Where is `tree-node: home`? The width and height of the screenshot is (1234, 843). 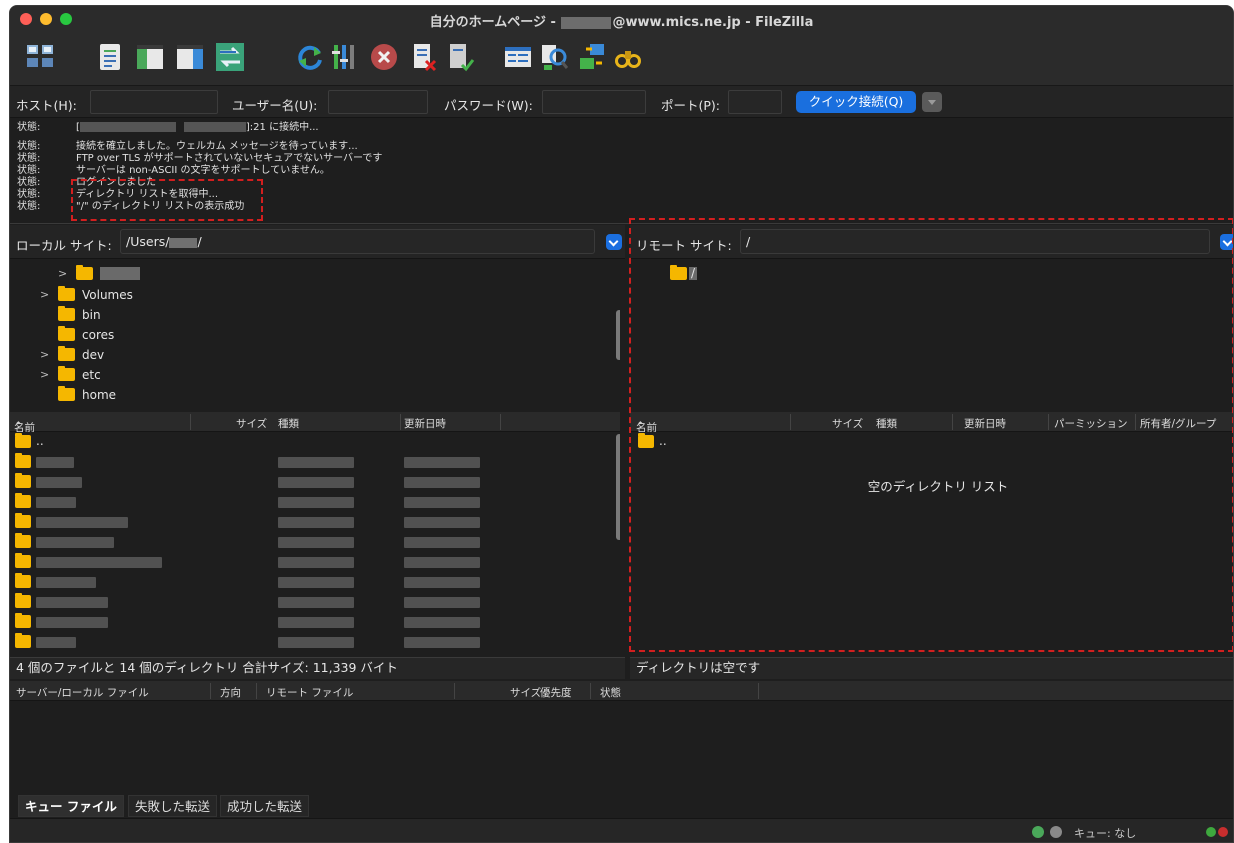 tree-node: home is located at coordinates (140, 395).